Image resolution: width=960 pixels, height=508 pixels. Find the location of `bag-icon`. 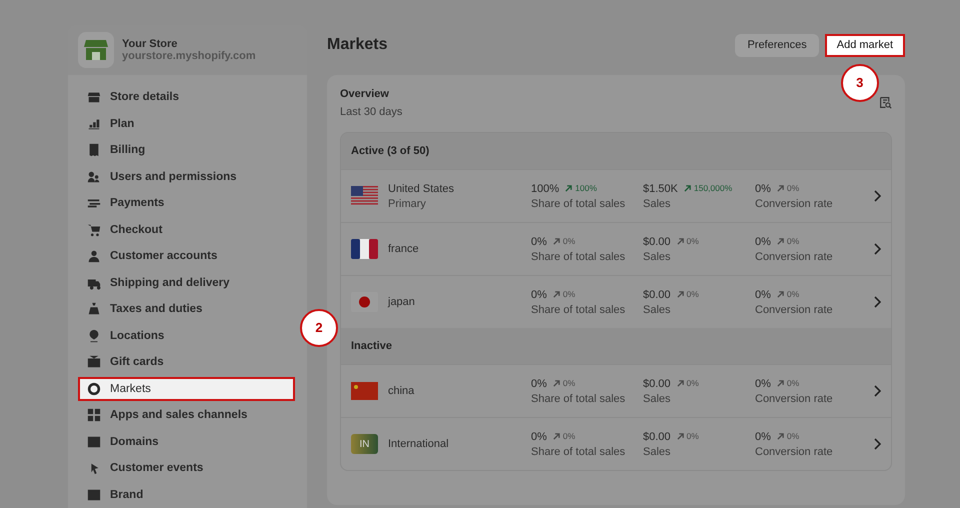

bag-icon is located at coordinates (94, 309).